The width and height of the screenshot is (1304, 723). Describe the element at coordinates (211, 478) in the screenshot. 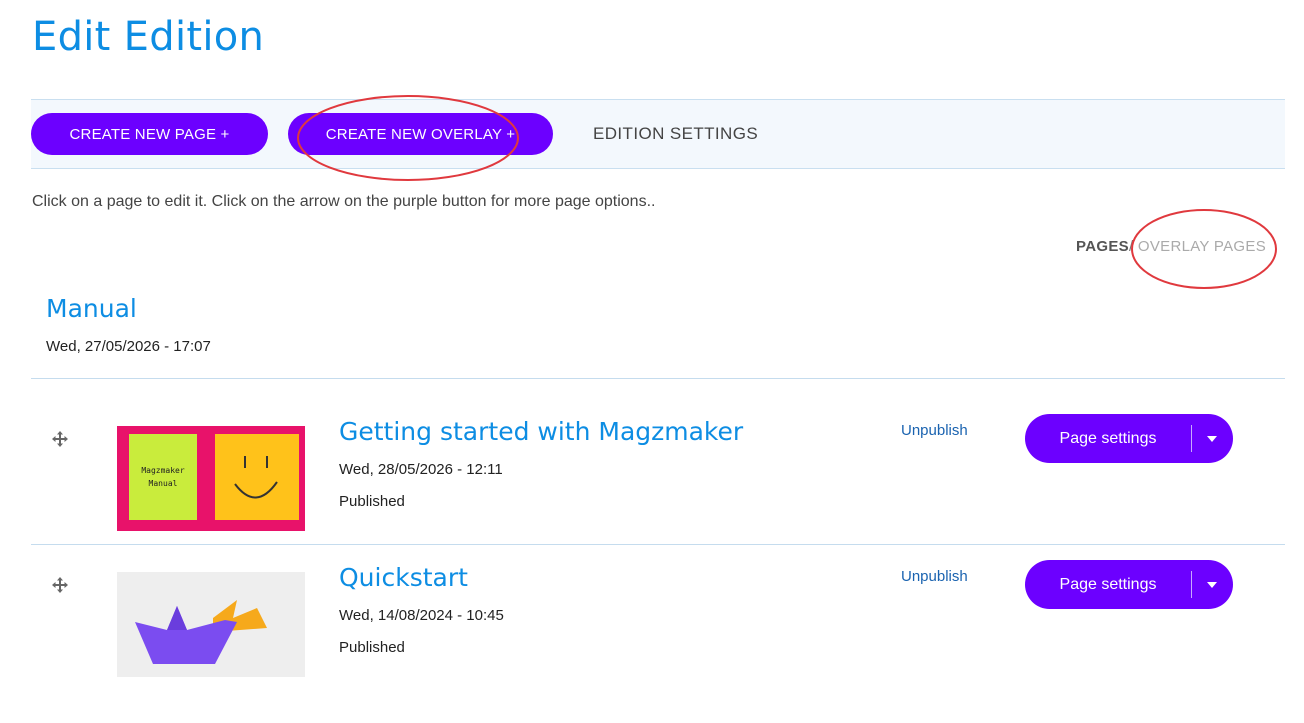

I see `page-thumbnail: Magzmaker Manual` at that location.